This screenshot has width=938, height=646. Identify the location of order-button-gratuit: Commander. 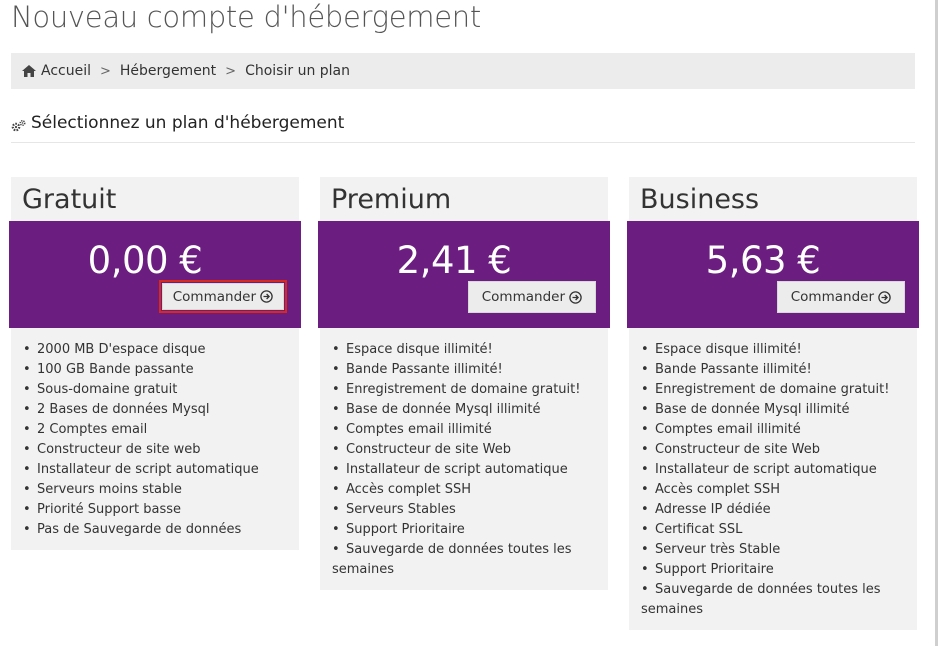
(223, 296).